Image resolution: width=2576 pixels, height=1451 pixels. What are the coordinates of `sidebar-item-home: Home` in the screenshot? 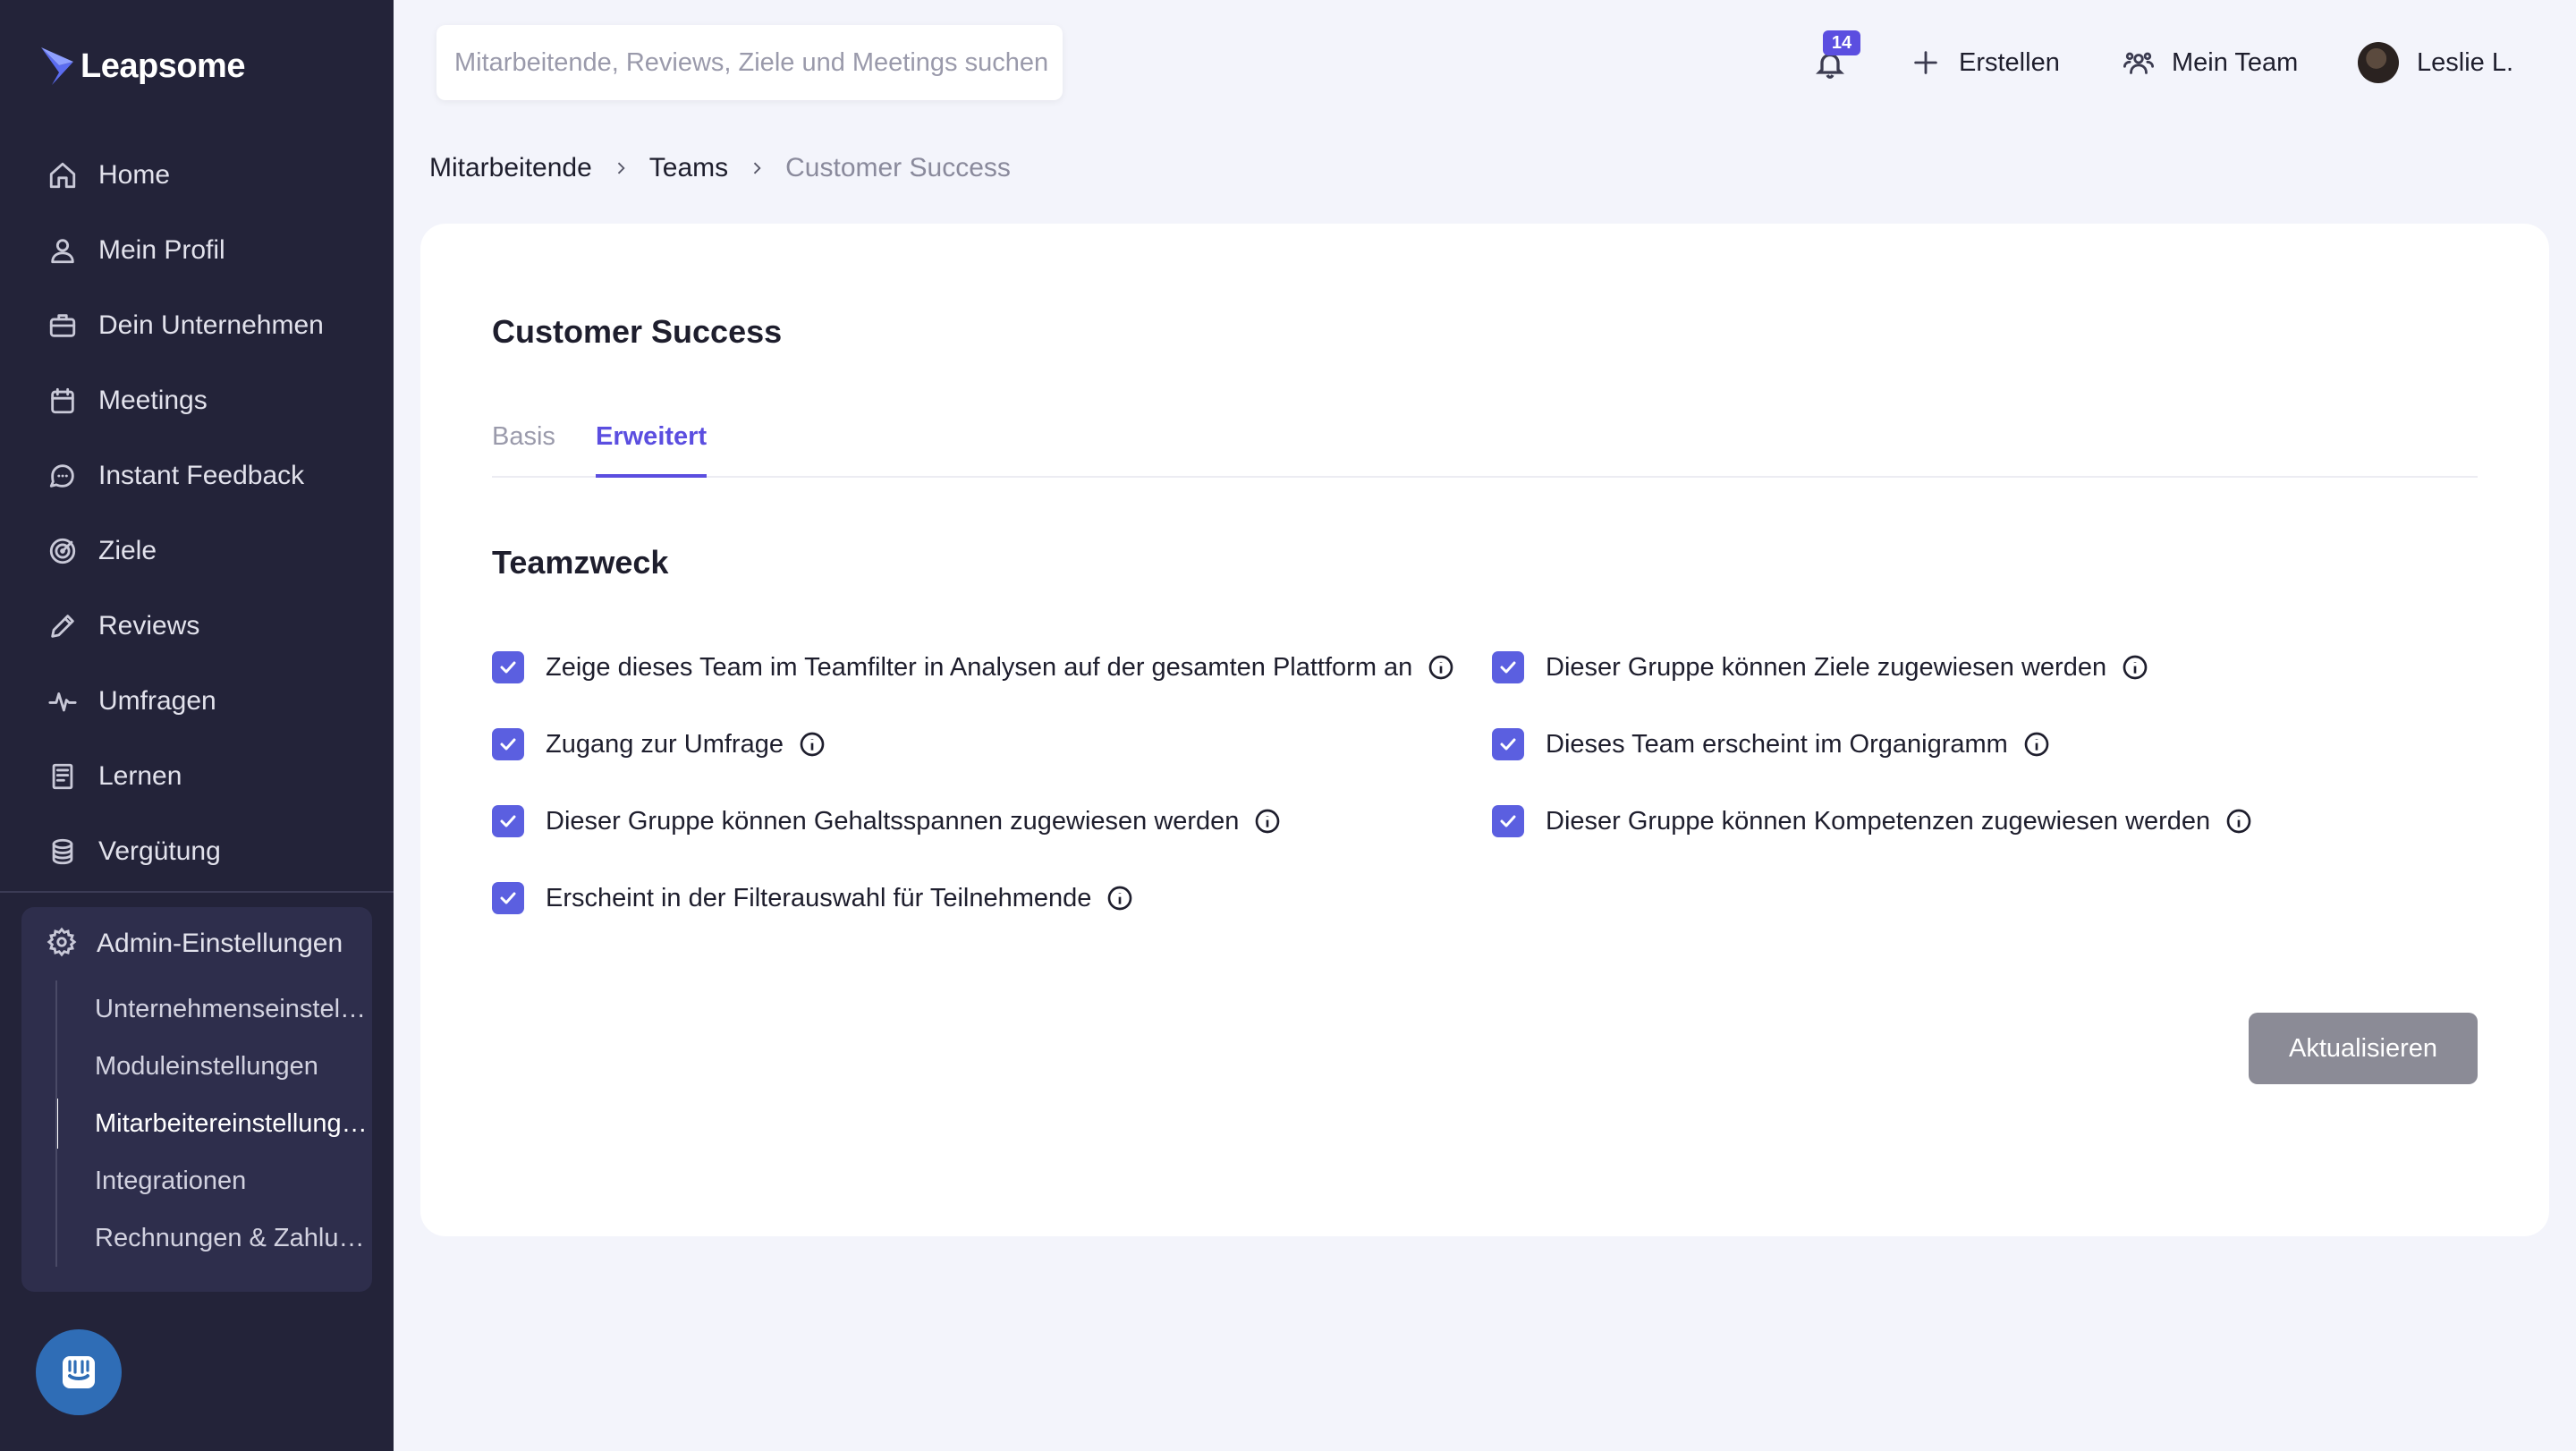 It's located at (197, 175).